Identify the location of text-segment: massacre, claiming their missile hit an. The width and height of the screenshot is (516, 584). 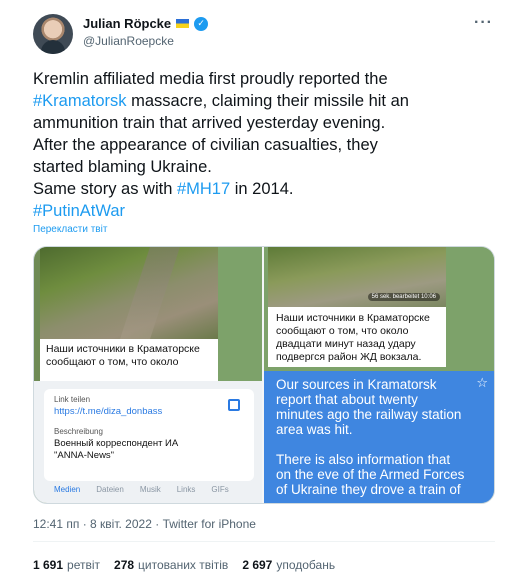
(267, 101).